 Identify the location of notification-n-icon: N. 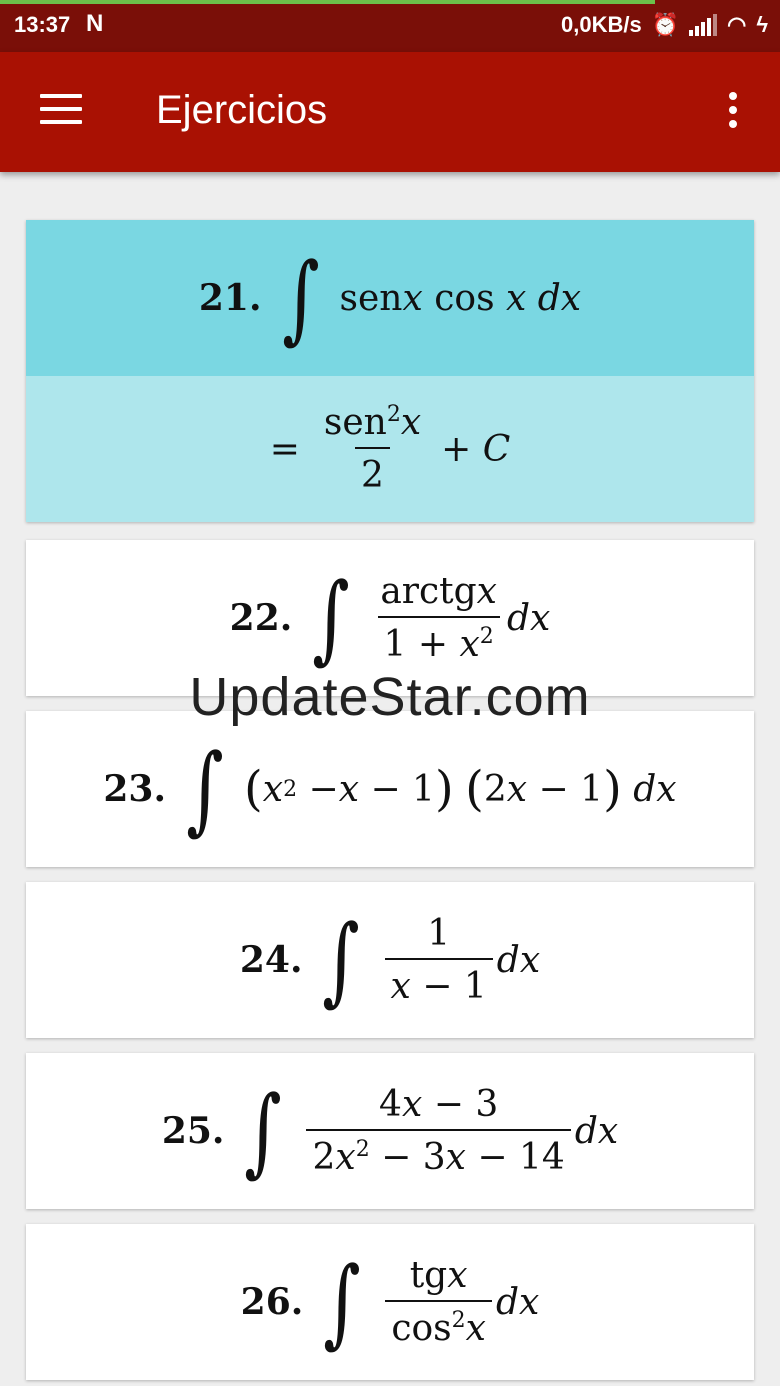
(95, 23).